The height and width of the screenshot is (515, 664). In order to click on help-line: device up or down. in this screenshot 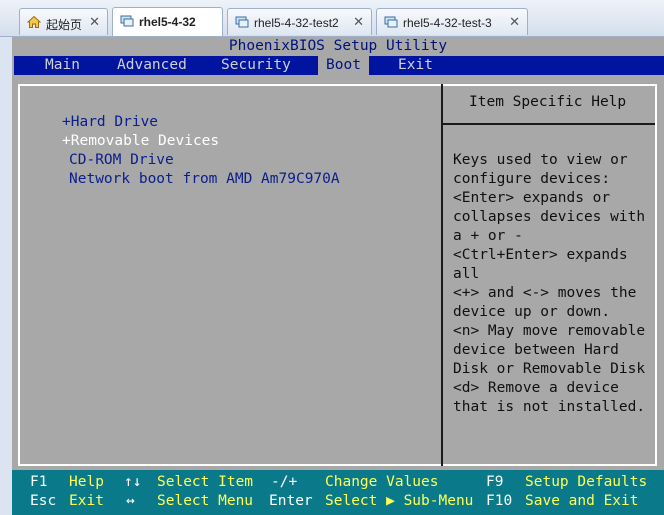, I will do `click(532, 312)`.